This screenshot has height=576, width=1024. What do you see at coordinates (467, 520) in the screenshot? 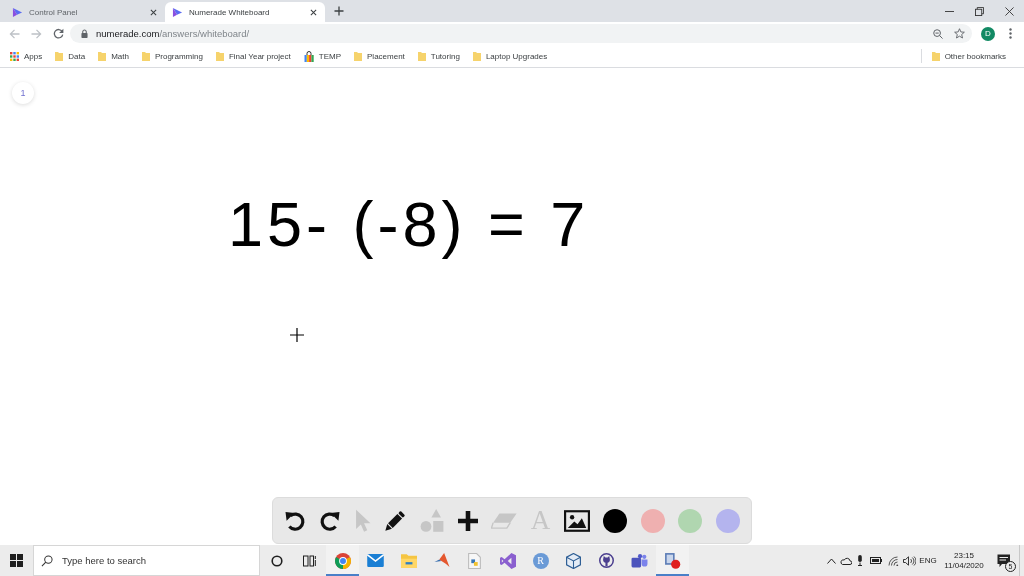
I see `plus-icon` at bounding box center [467, 520].